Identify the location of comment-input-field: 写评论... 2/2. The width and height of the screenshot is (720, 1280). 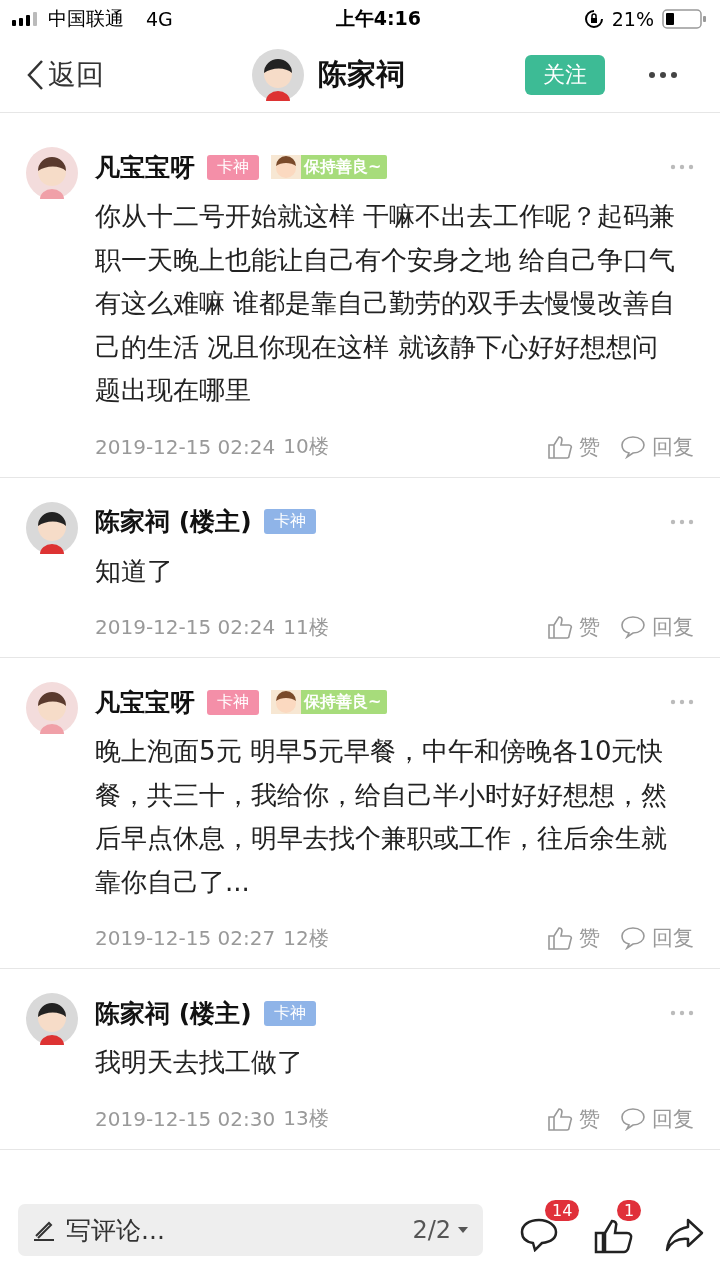
(250, 1230).